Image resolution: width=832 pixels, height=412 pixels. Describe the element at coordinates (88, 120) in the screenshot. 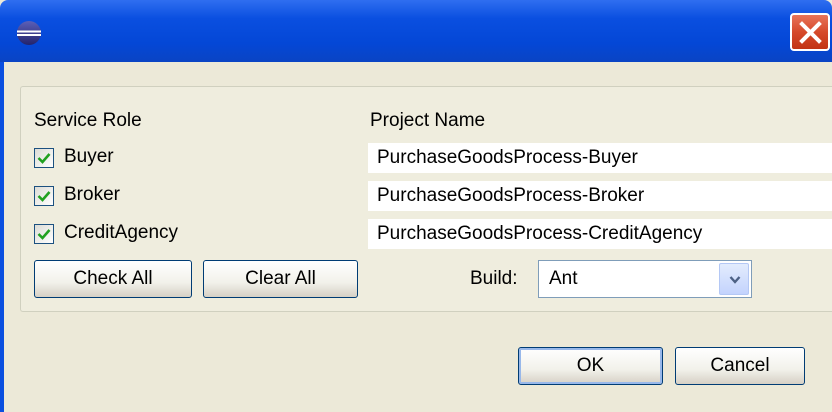

I see `service-role-header: Service Role` at that location.